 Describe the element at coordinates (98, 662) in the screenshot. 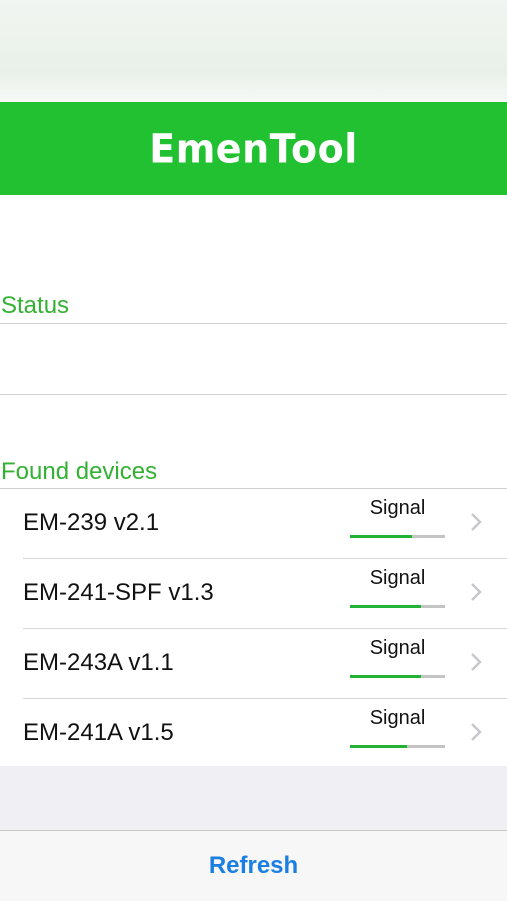

I see `device-name: EM-243A v1.1` at that location.